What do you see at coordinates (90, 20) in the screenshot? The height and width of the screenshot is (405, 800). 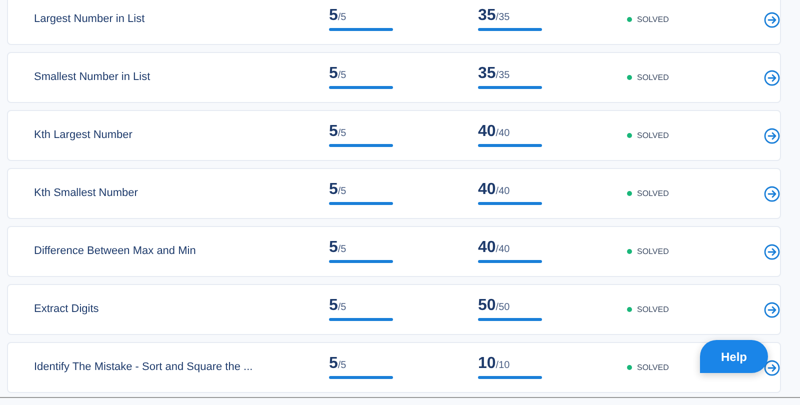 I see `problem-title: Largest Number in List` at bounding box center [90, 20].